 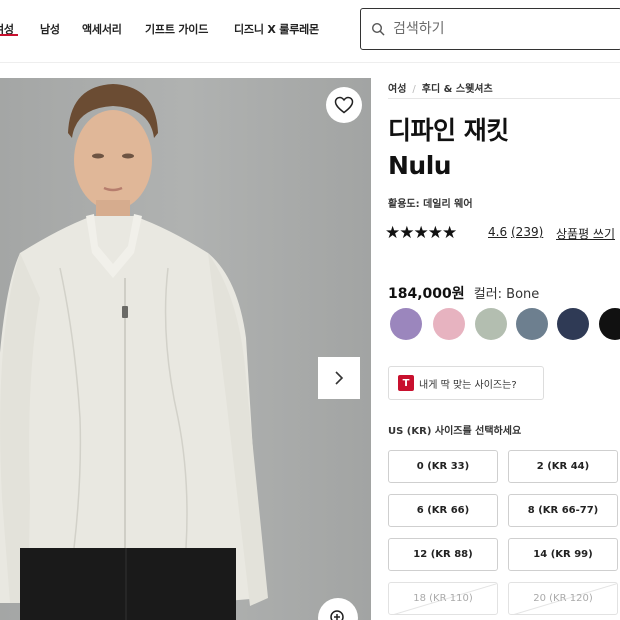 What do you see at coordinates (532, 324) in the screenshot?
I see `swatch-slate-blue` at bounding box center [532, 324].